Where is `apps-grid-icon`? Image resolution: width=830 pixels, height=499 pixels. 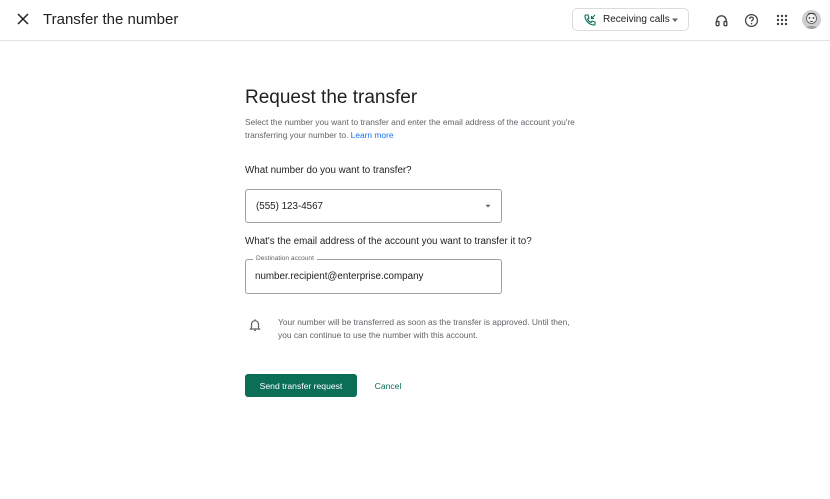 apps-grid-icon is located at coordinates (782, 20).